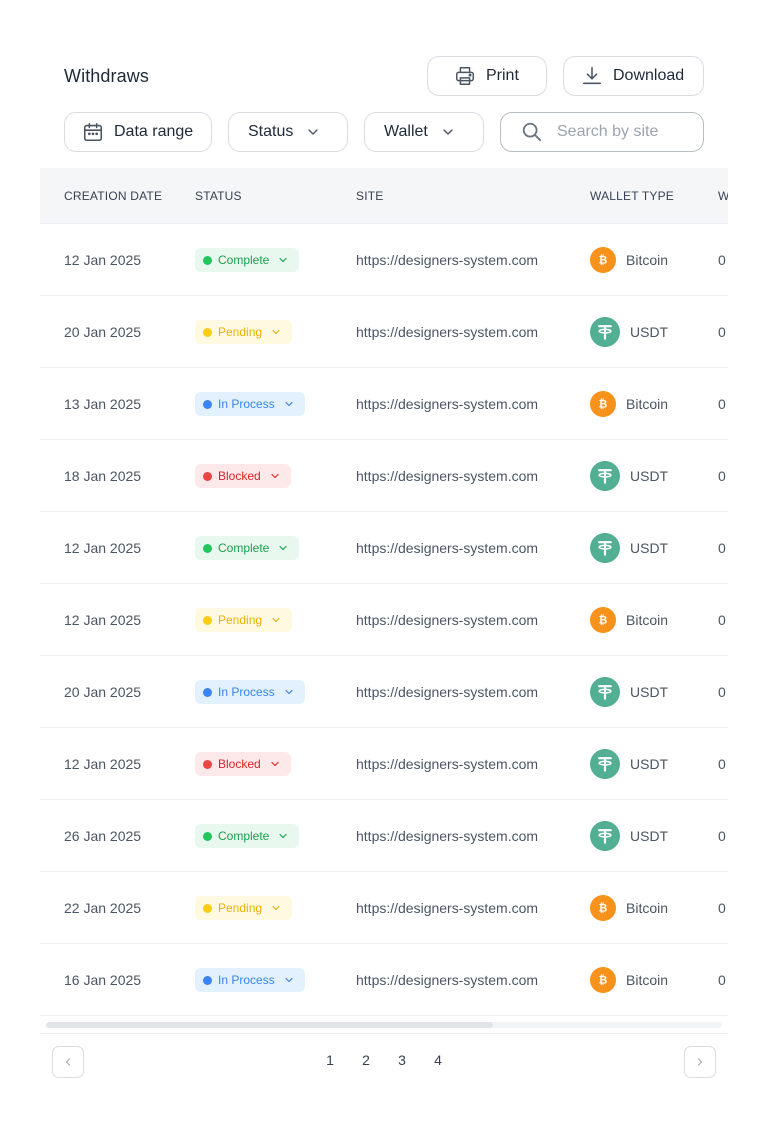 The height and width of the screenshot is (1130, 768). I want to click on search-box, so click(602, 132).